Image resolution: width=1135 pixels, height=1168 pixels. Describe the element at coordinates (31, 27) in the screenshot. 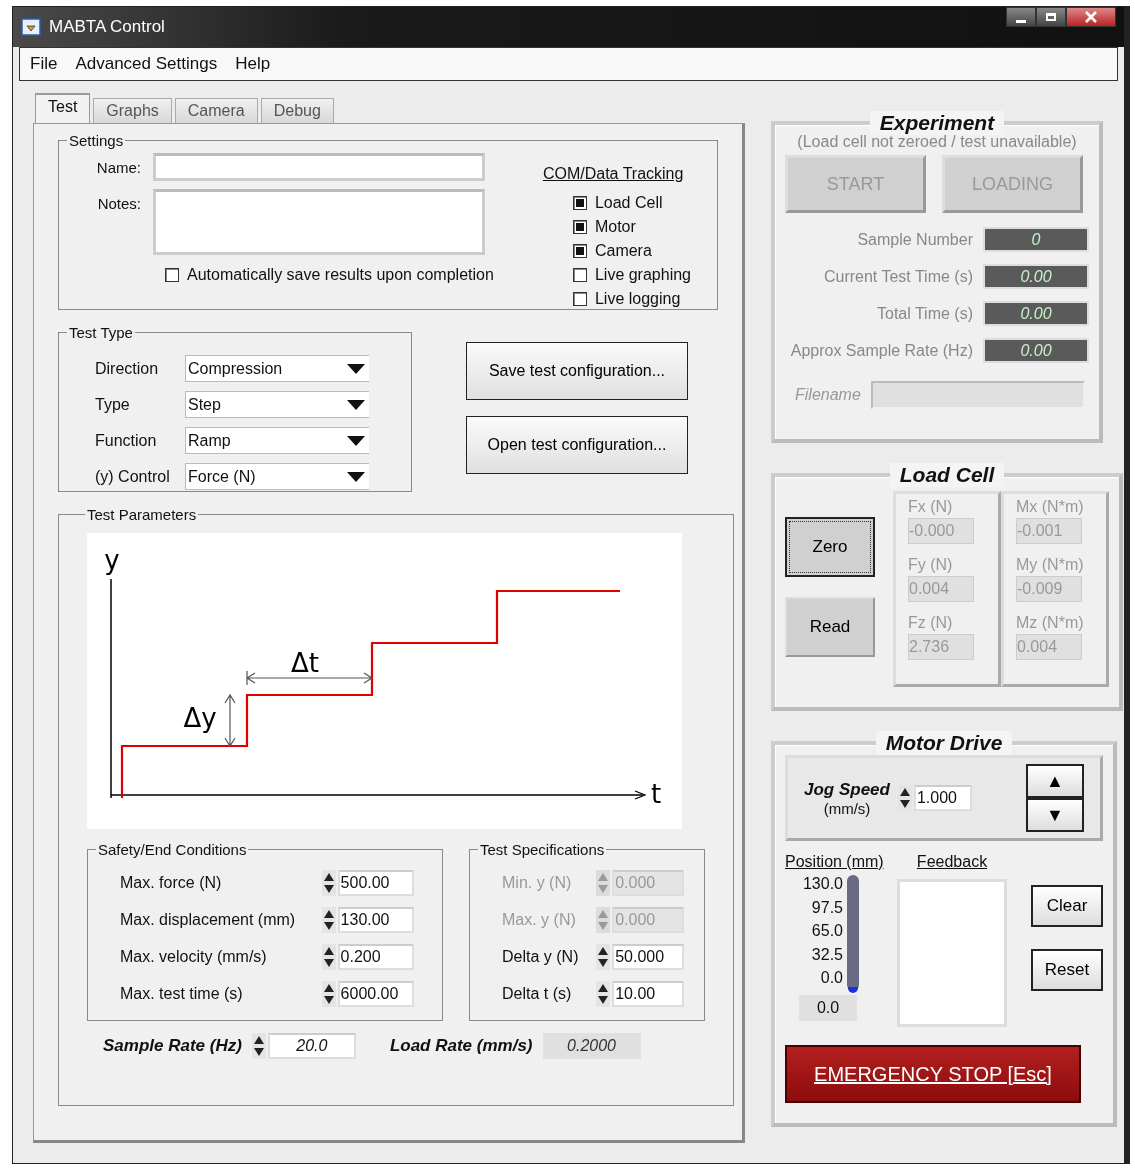

I see `app-icon` at that location.